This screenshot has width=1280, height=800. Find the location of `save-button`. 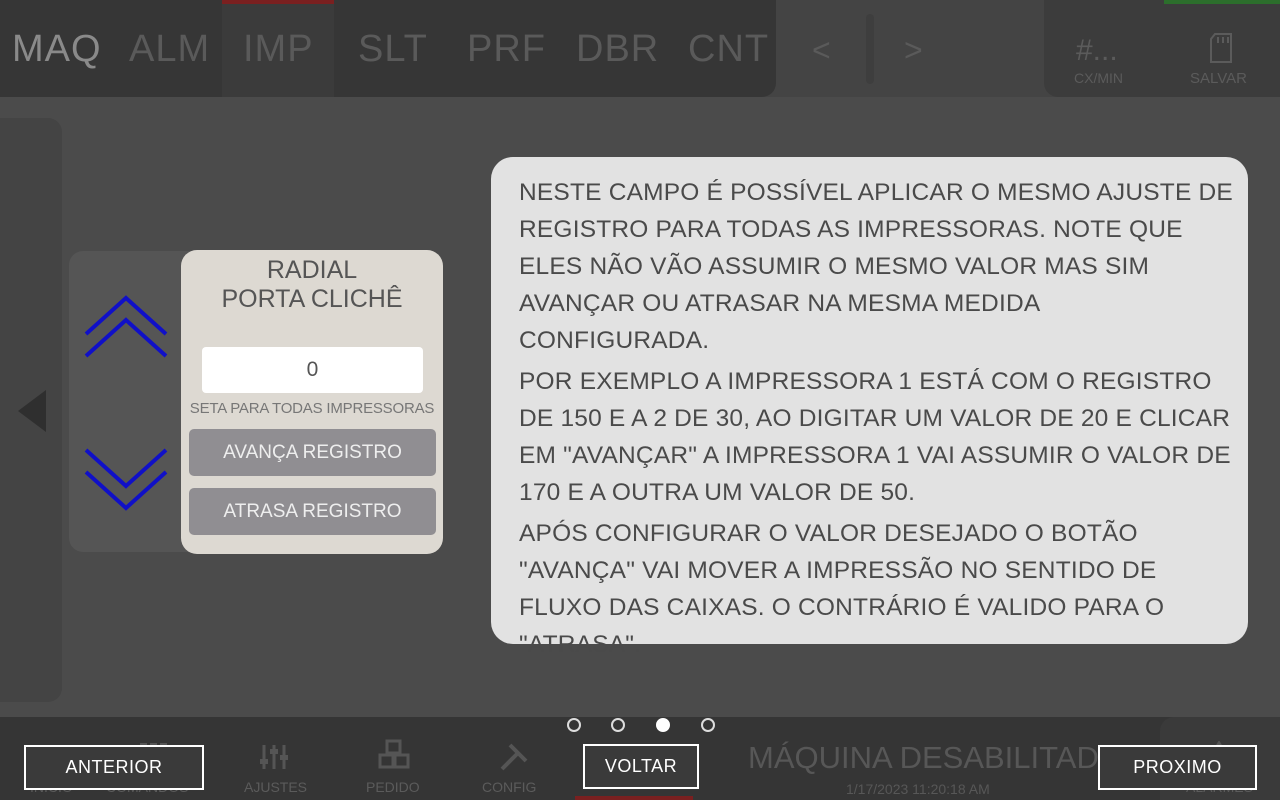

save-button is located at coordinates (1221, 50).